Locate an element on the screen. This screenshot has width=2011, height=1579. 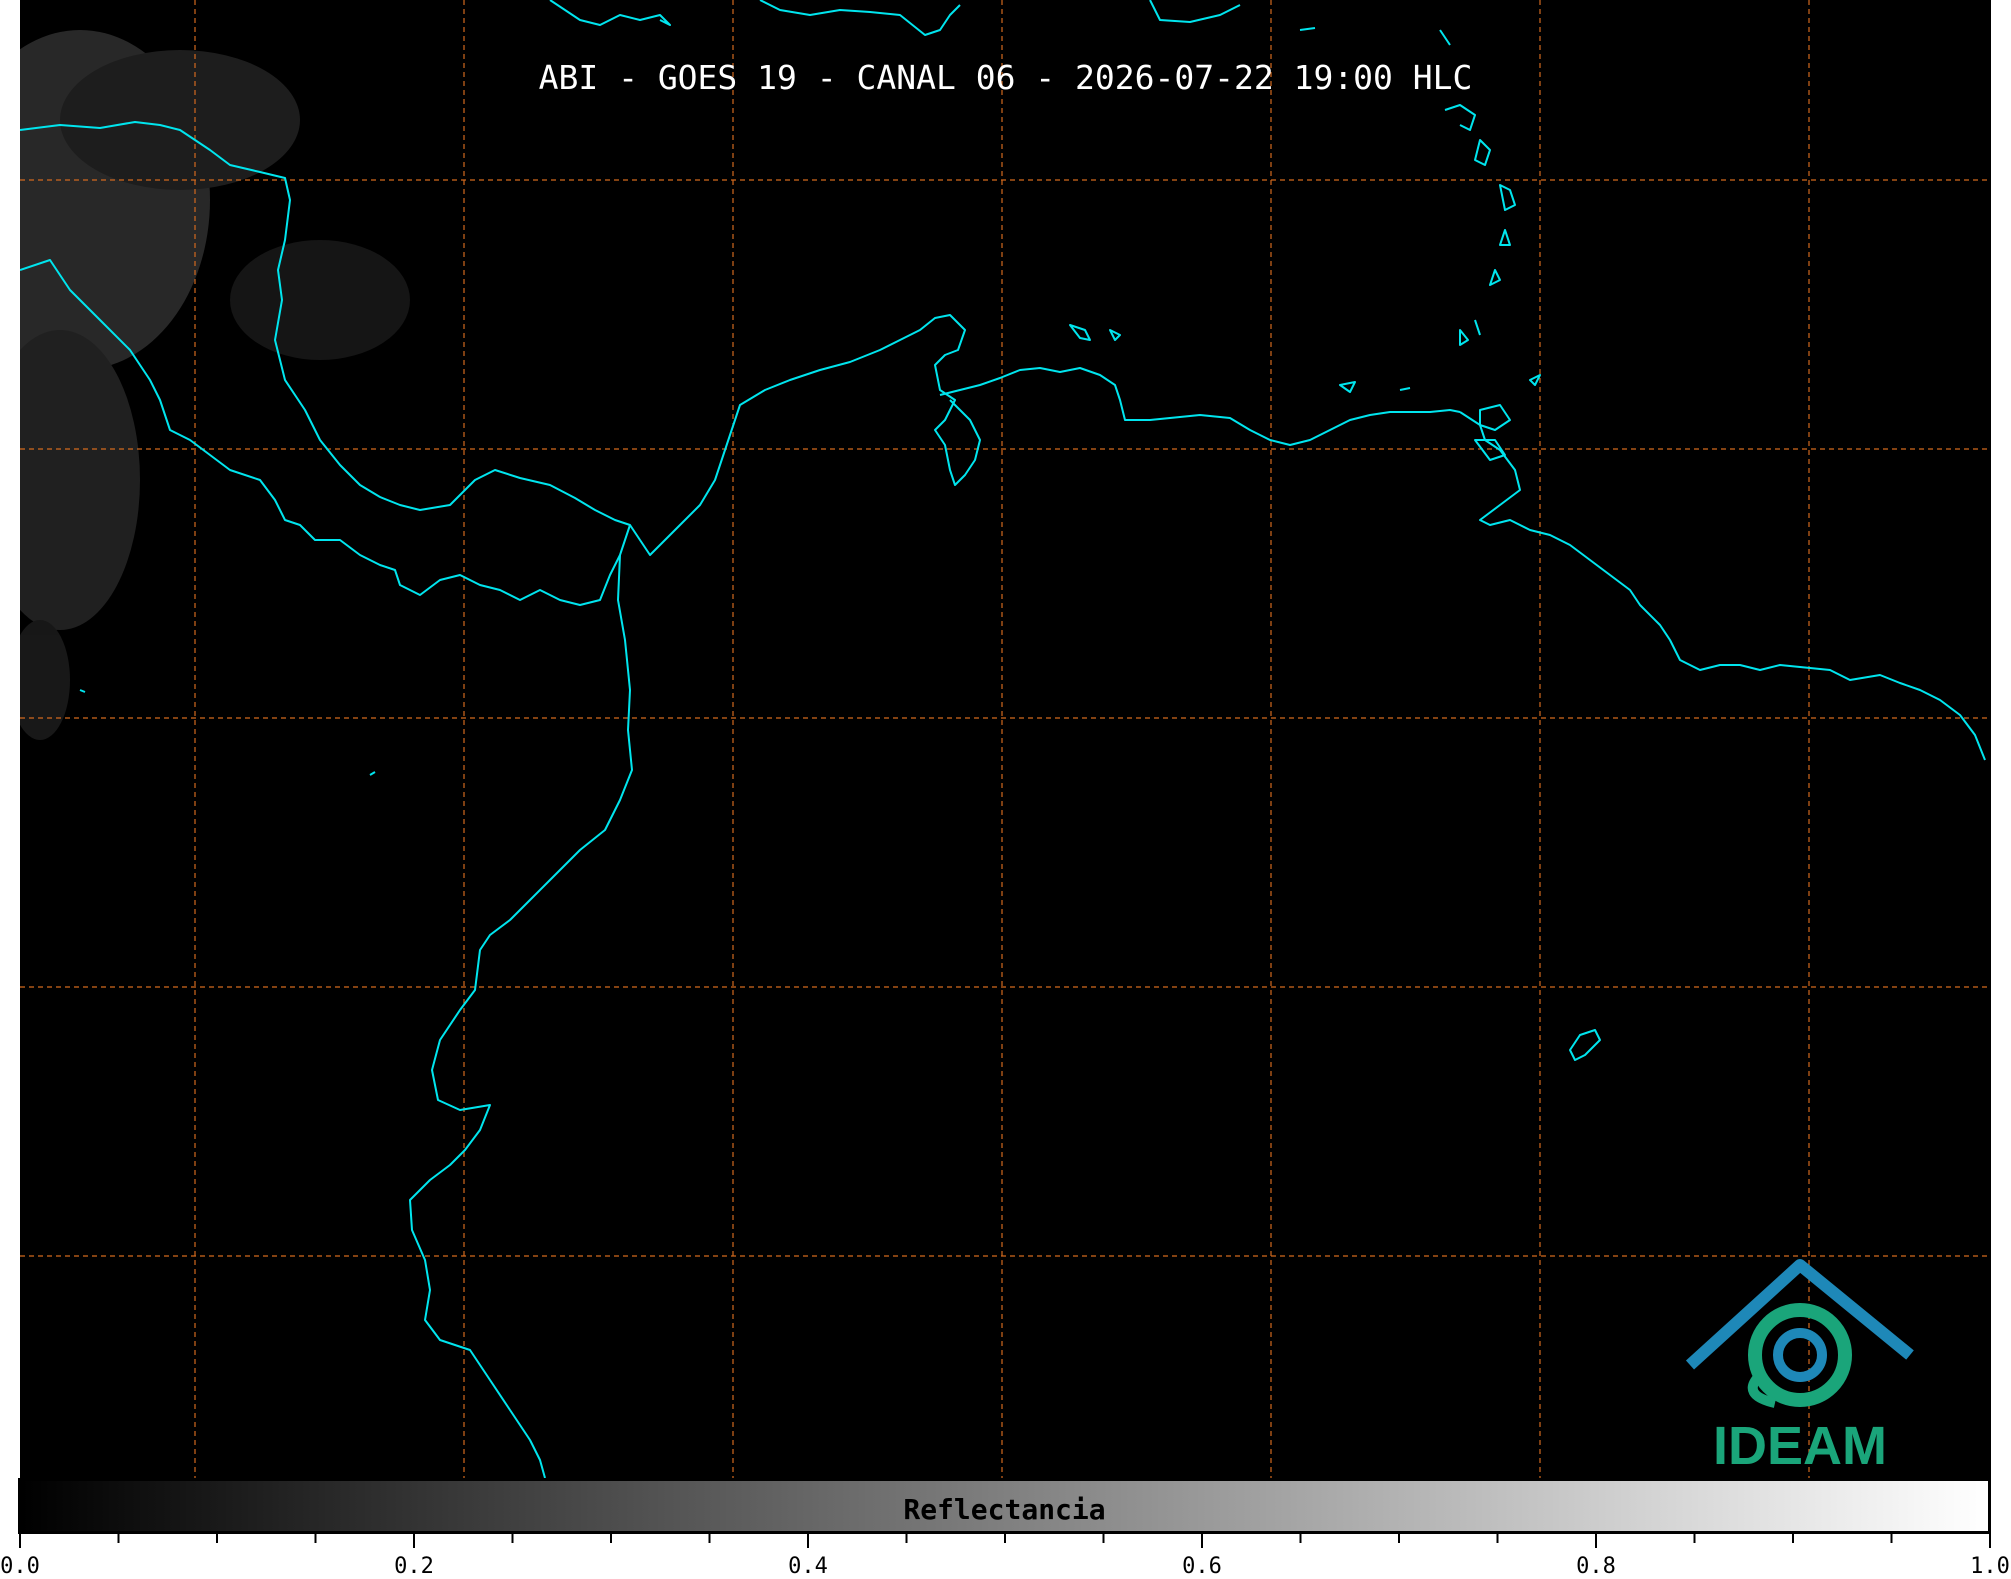
colorbar-tick-marks is located at coordinates (1005, 1541).